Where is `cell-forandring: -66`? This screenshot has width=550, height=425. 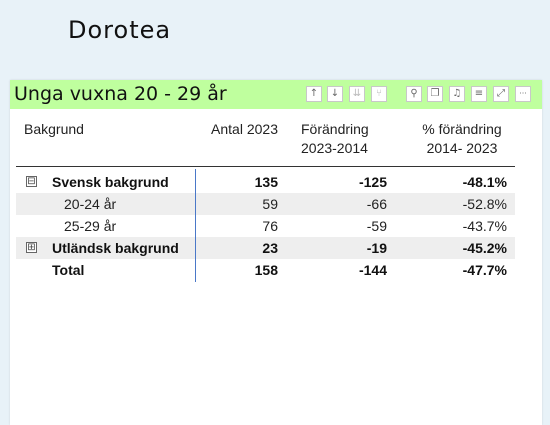
cell-forandring: -66 is located at coordinates (376, 204).